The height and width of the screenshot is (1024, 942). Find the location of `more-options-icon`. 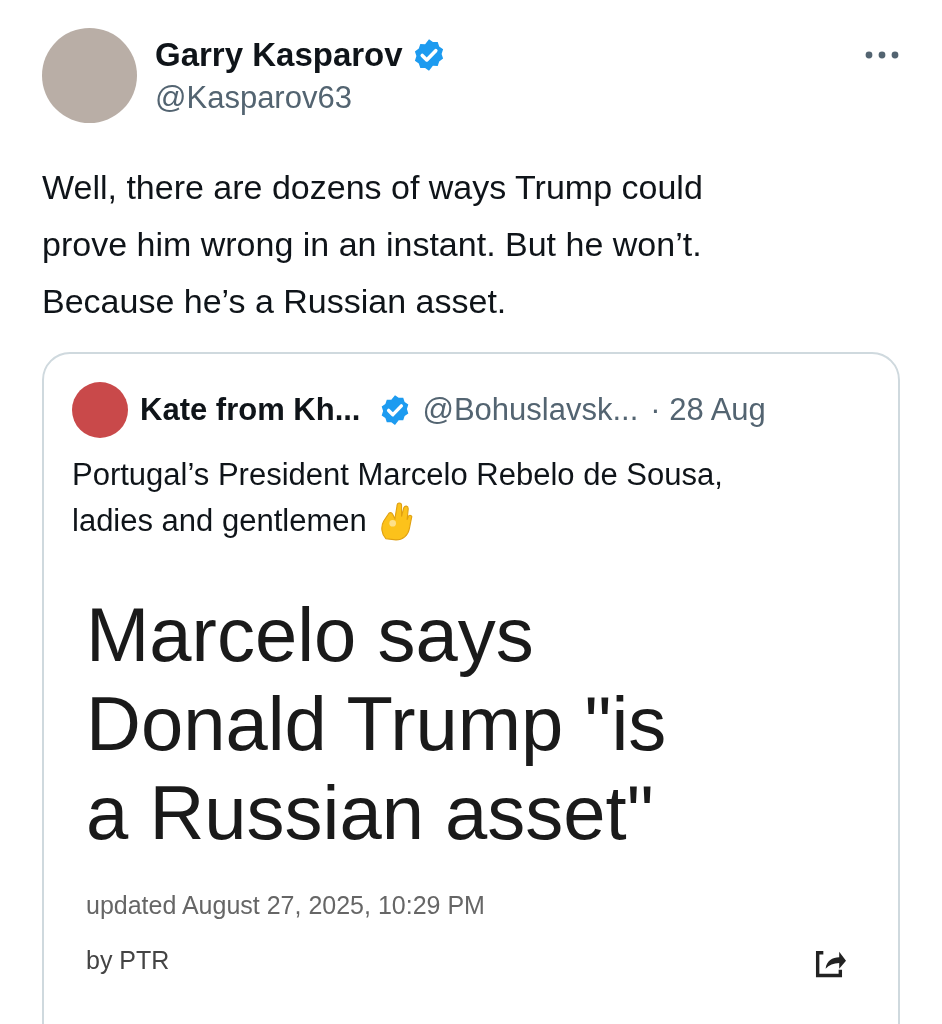

more-options-icon is located at coordinates (882, 55).